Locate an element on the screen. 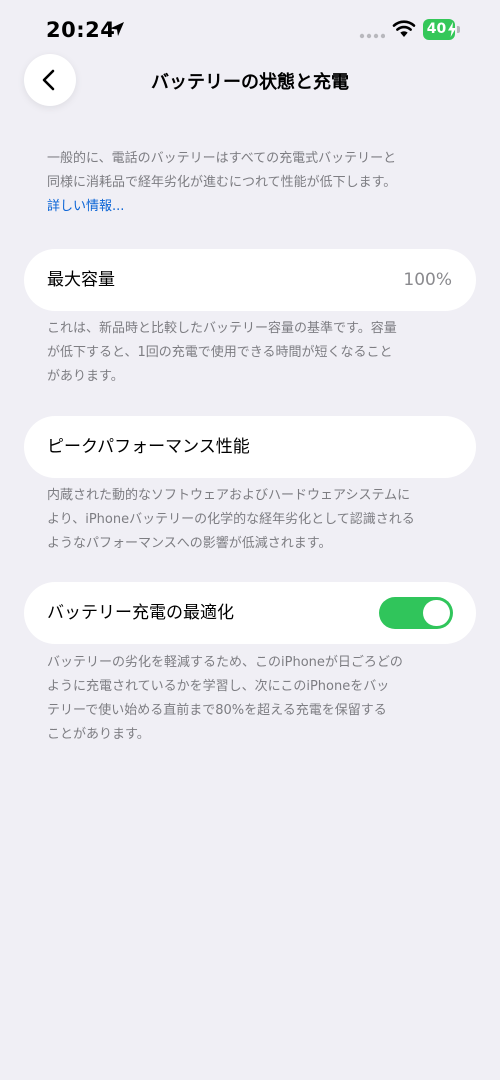 Image resolution: width=500 pixels, height=1080 pixels. toggle-knob is located at coordinates (436, 613).